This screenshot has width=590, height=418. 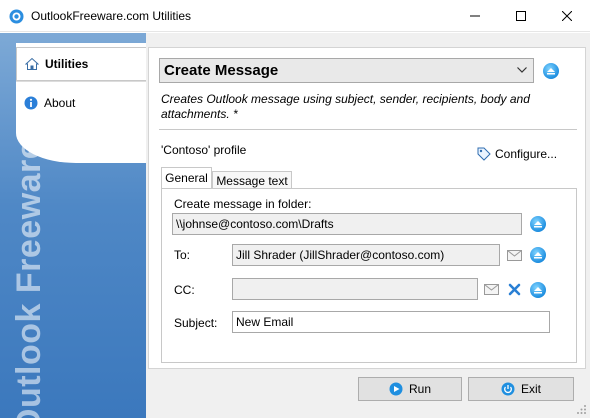 I want to click on sidebar-divider, so click(x=81, y=81).